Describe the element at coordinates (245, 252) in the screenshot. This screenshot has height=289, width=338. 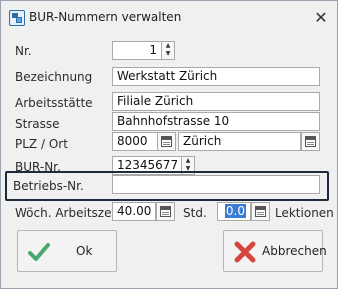
I see `x-icon` at that location.